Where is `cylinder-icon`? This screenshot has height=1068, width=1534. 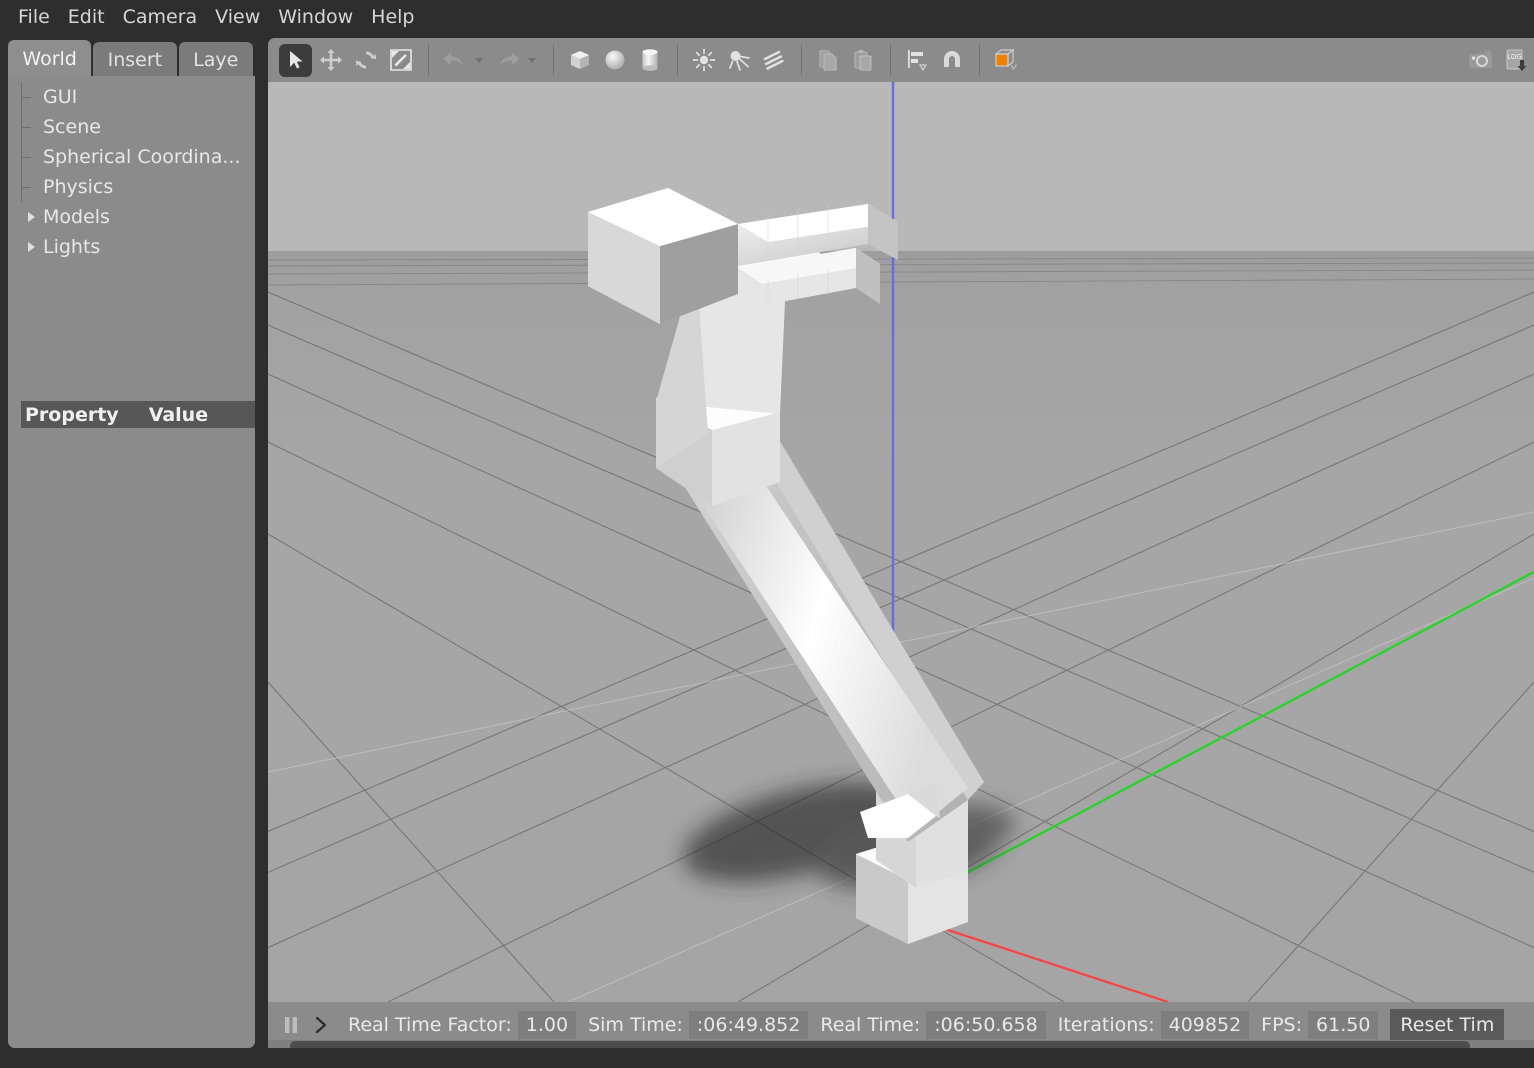
cylinder-icon is located at coordinates (649, 60).